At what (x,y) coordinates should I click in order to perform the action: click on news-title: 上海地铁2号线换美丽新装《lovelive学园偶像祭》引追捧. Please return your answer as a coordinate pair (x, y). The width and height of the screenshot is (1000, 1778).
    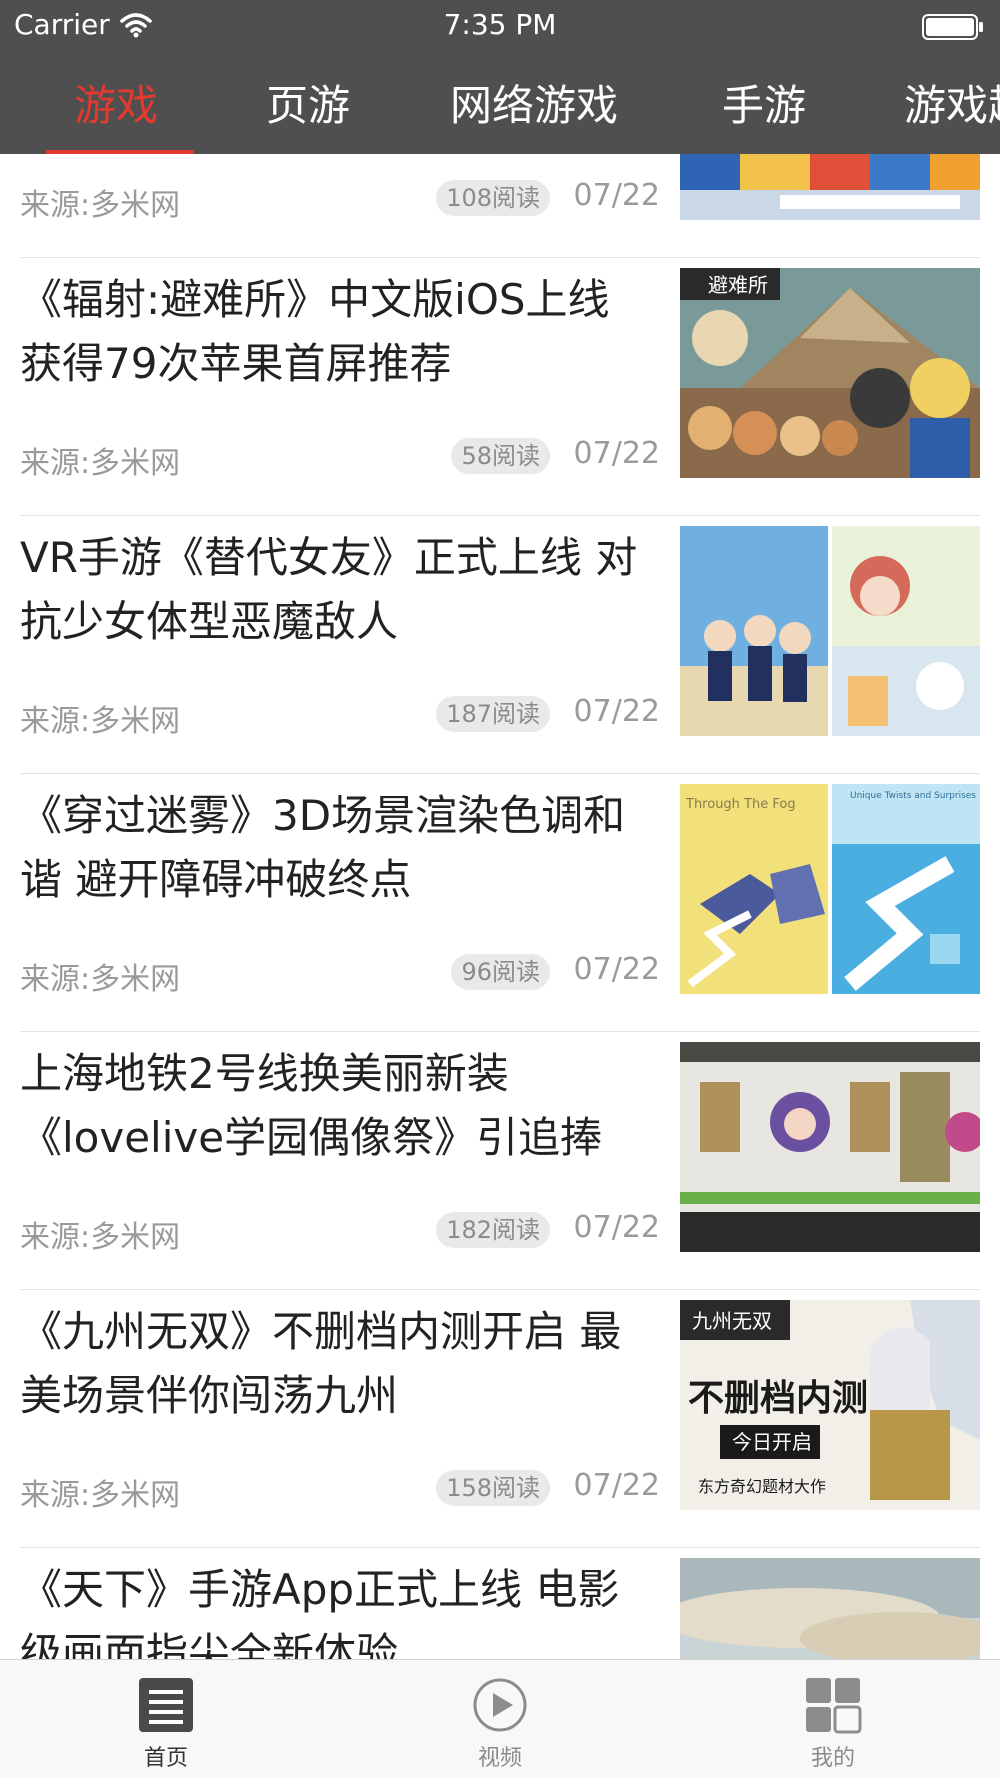
    Looking at the image, I should click on (311, 1105).